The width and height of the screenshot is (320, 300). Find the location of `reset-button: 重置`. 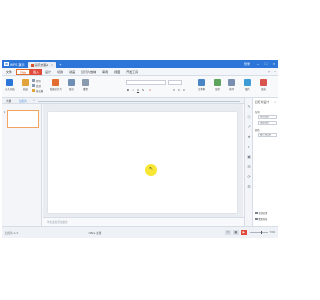

reset-button: 重置 is located at coordinates (85, 85).